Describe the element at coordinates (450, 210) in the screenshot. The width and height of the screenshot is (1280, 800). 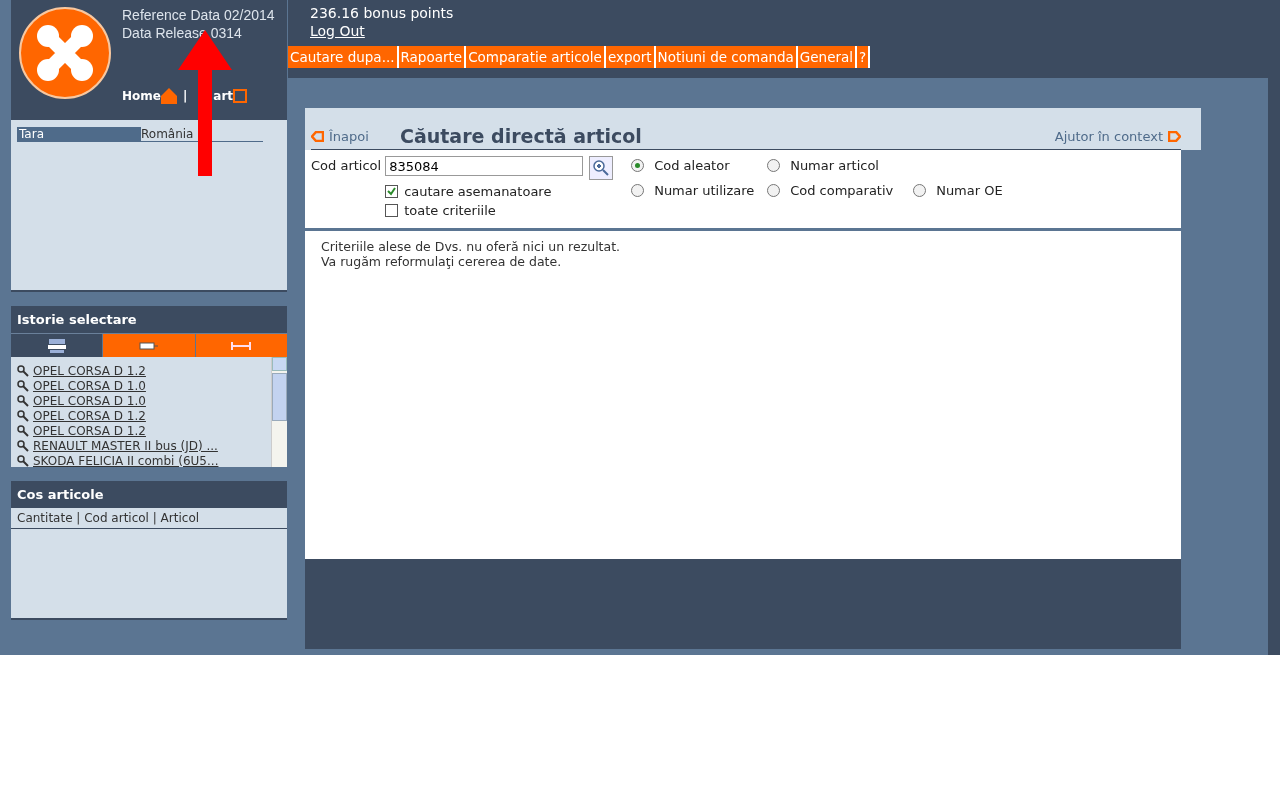
I see `checkbox-label: toate criteriile` at that location.